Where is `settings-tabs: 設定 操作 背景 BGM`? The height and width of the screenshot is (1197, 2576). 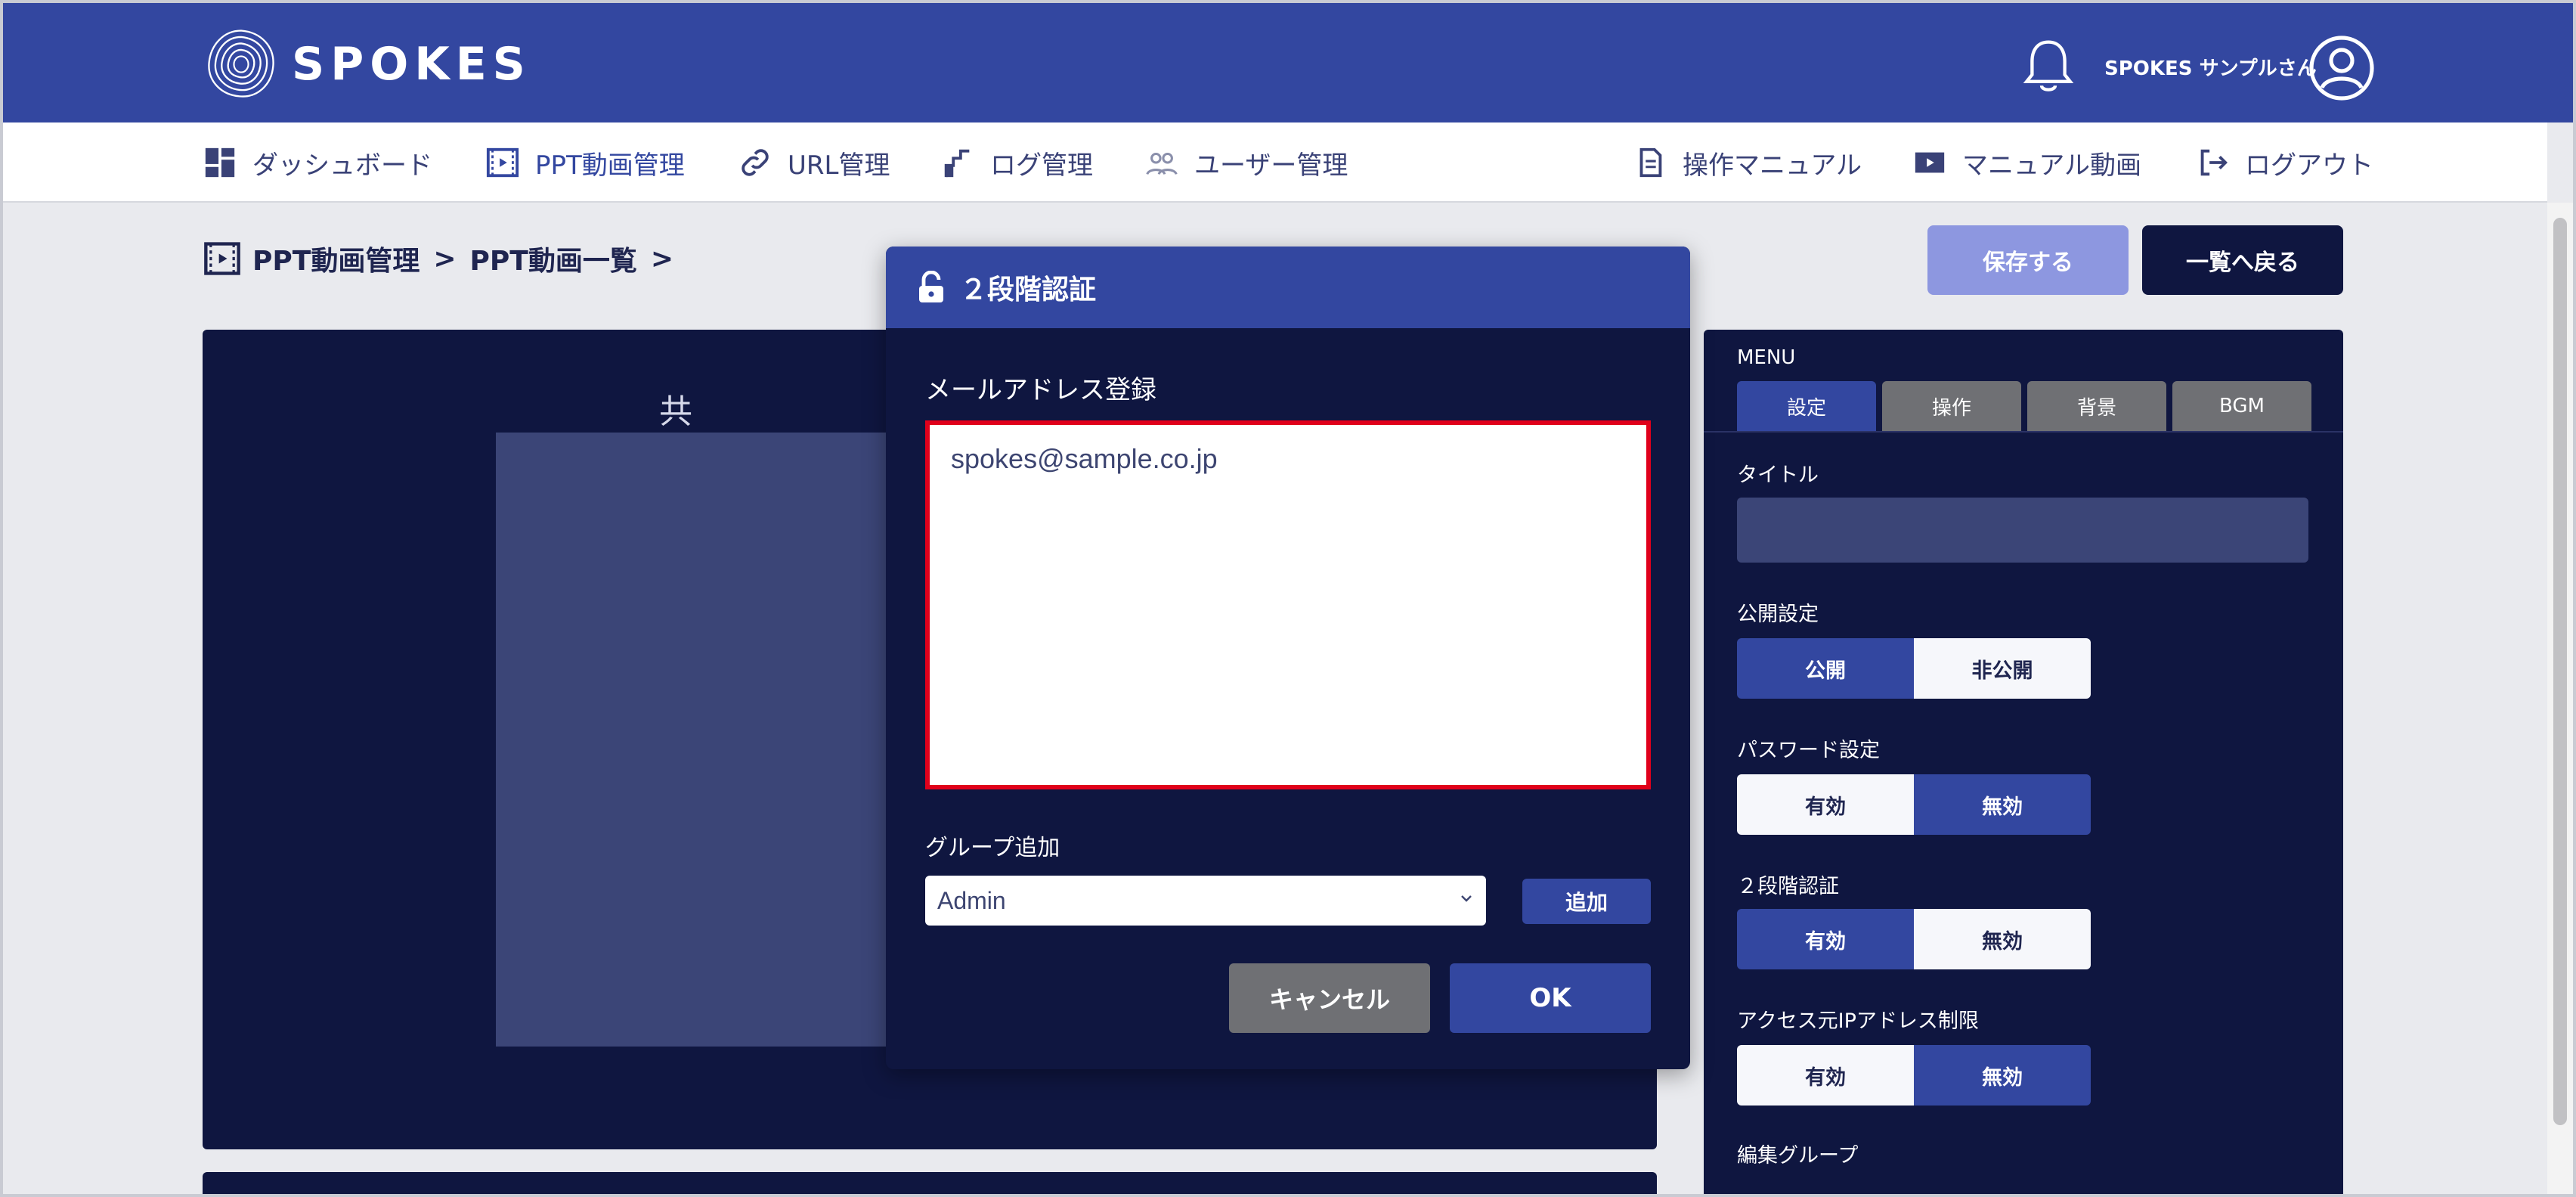
settings-tabs: 設定 操作 背景 BGM is located at coordinates (2024, 406).